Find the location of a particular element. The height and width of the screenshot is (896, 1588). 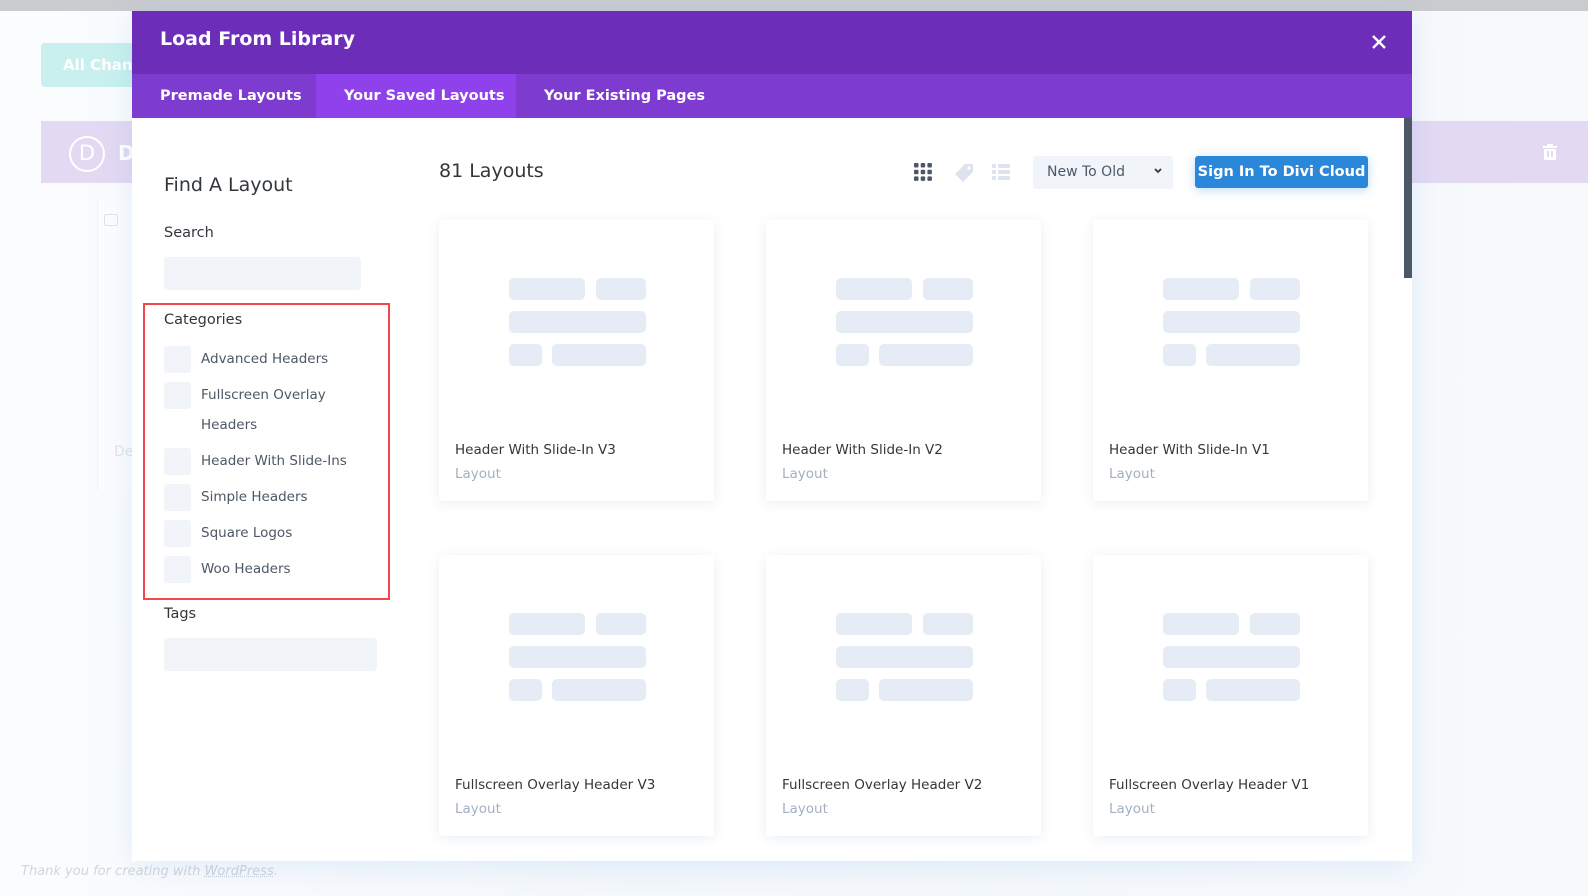

category-label: Woo Headers is located at coordinates (246, 569).